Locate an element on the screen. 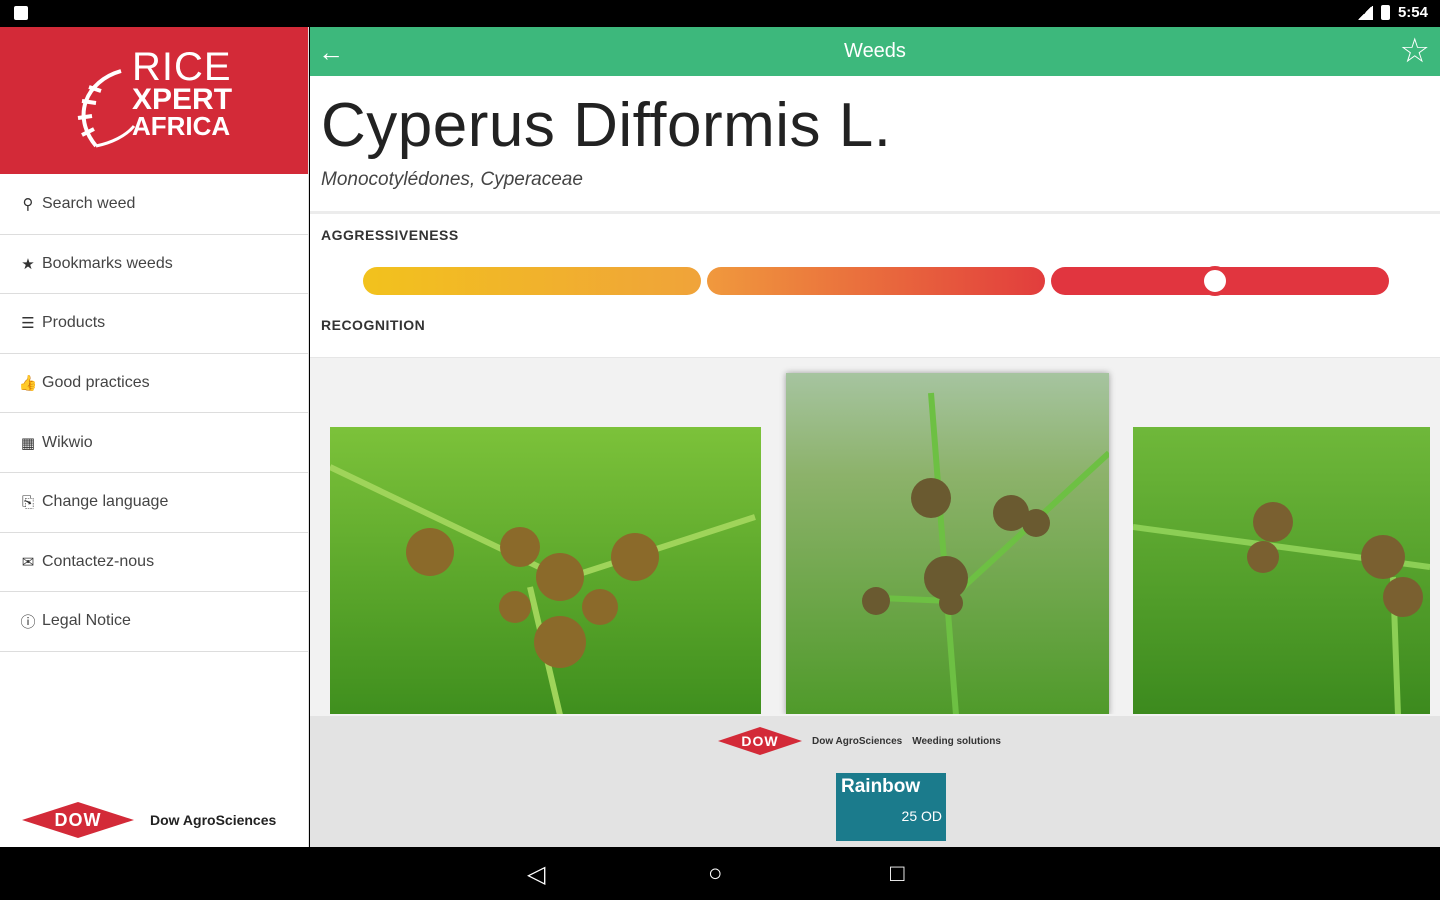 The height and width of the screenshot is (900, 1440). sponsor-row: DOW Dow AgroSciences Weeding solutions is located at coordinates (859, 741).